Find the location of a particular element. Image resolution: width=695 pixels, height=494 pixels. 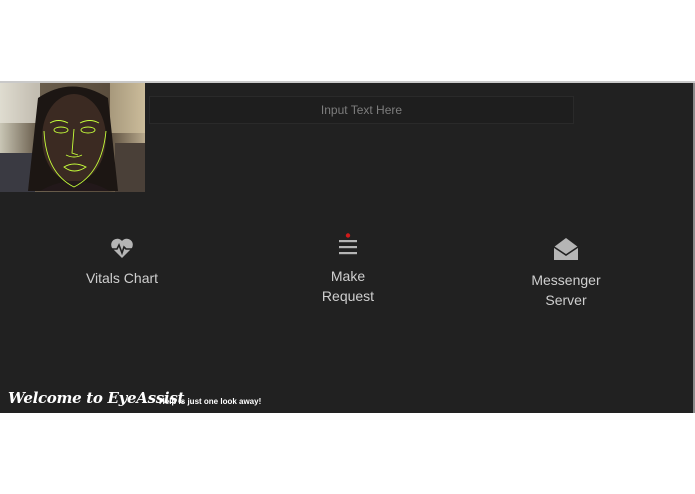

notification-dot is located at coordinates (348, 235).